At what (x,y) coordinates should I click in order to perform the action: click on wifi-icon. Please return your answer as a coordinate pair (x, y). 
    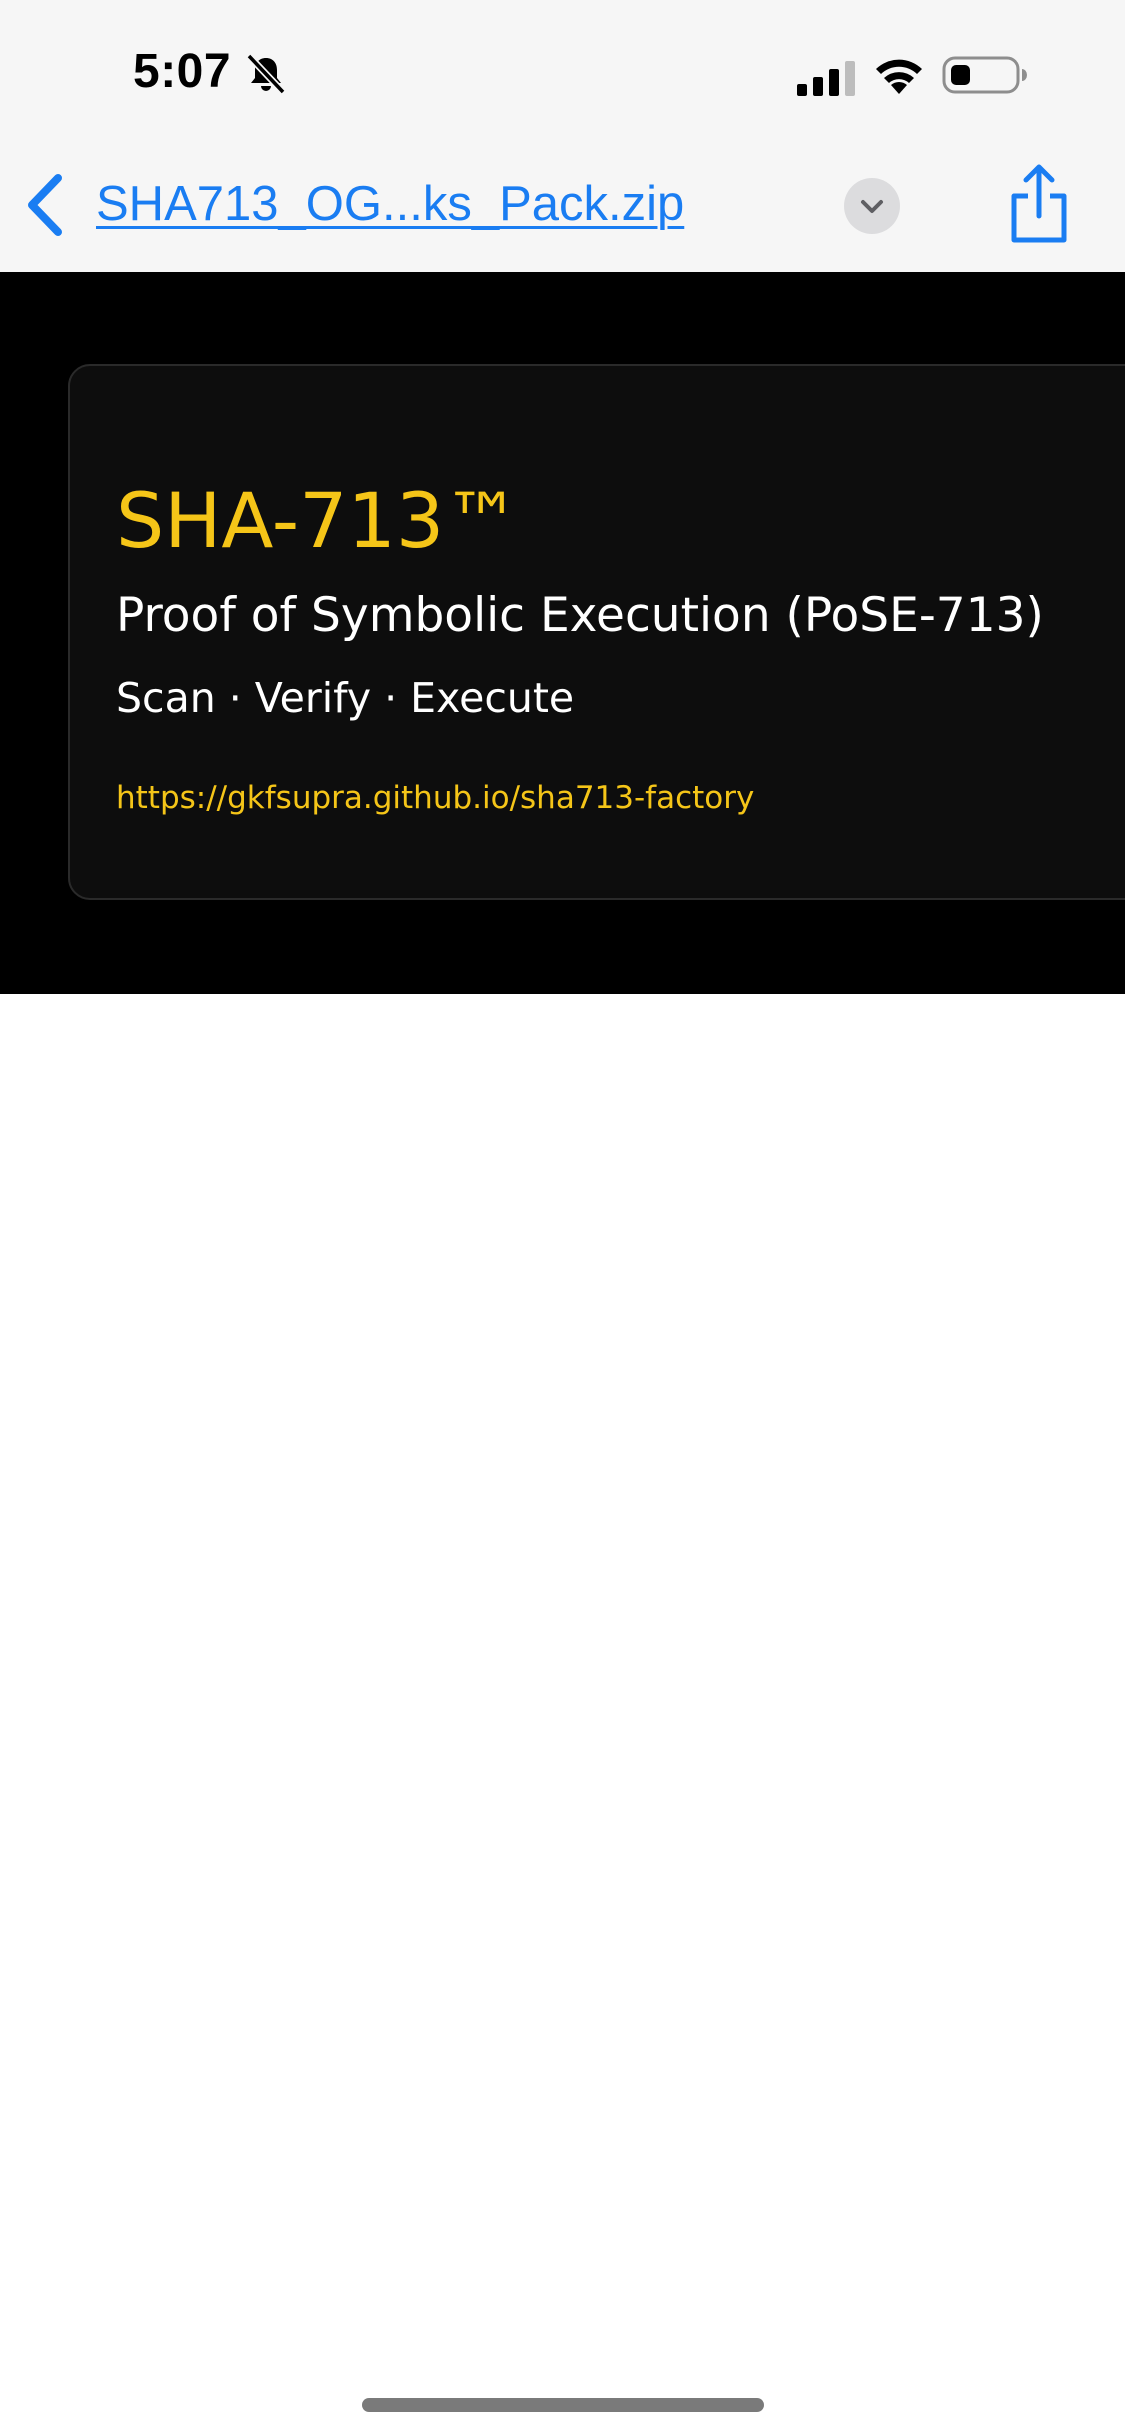
    Looking at the image, I should click on (899, 76).